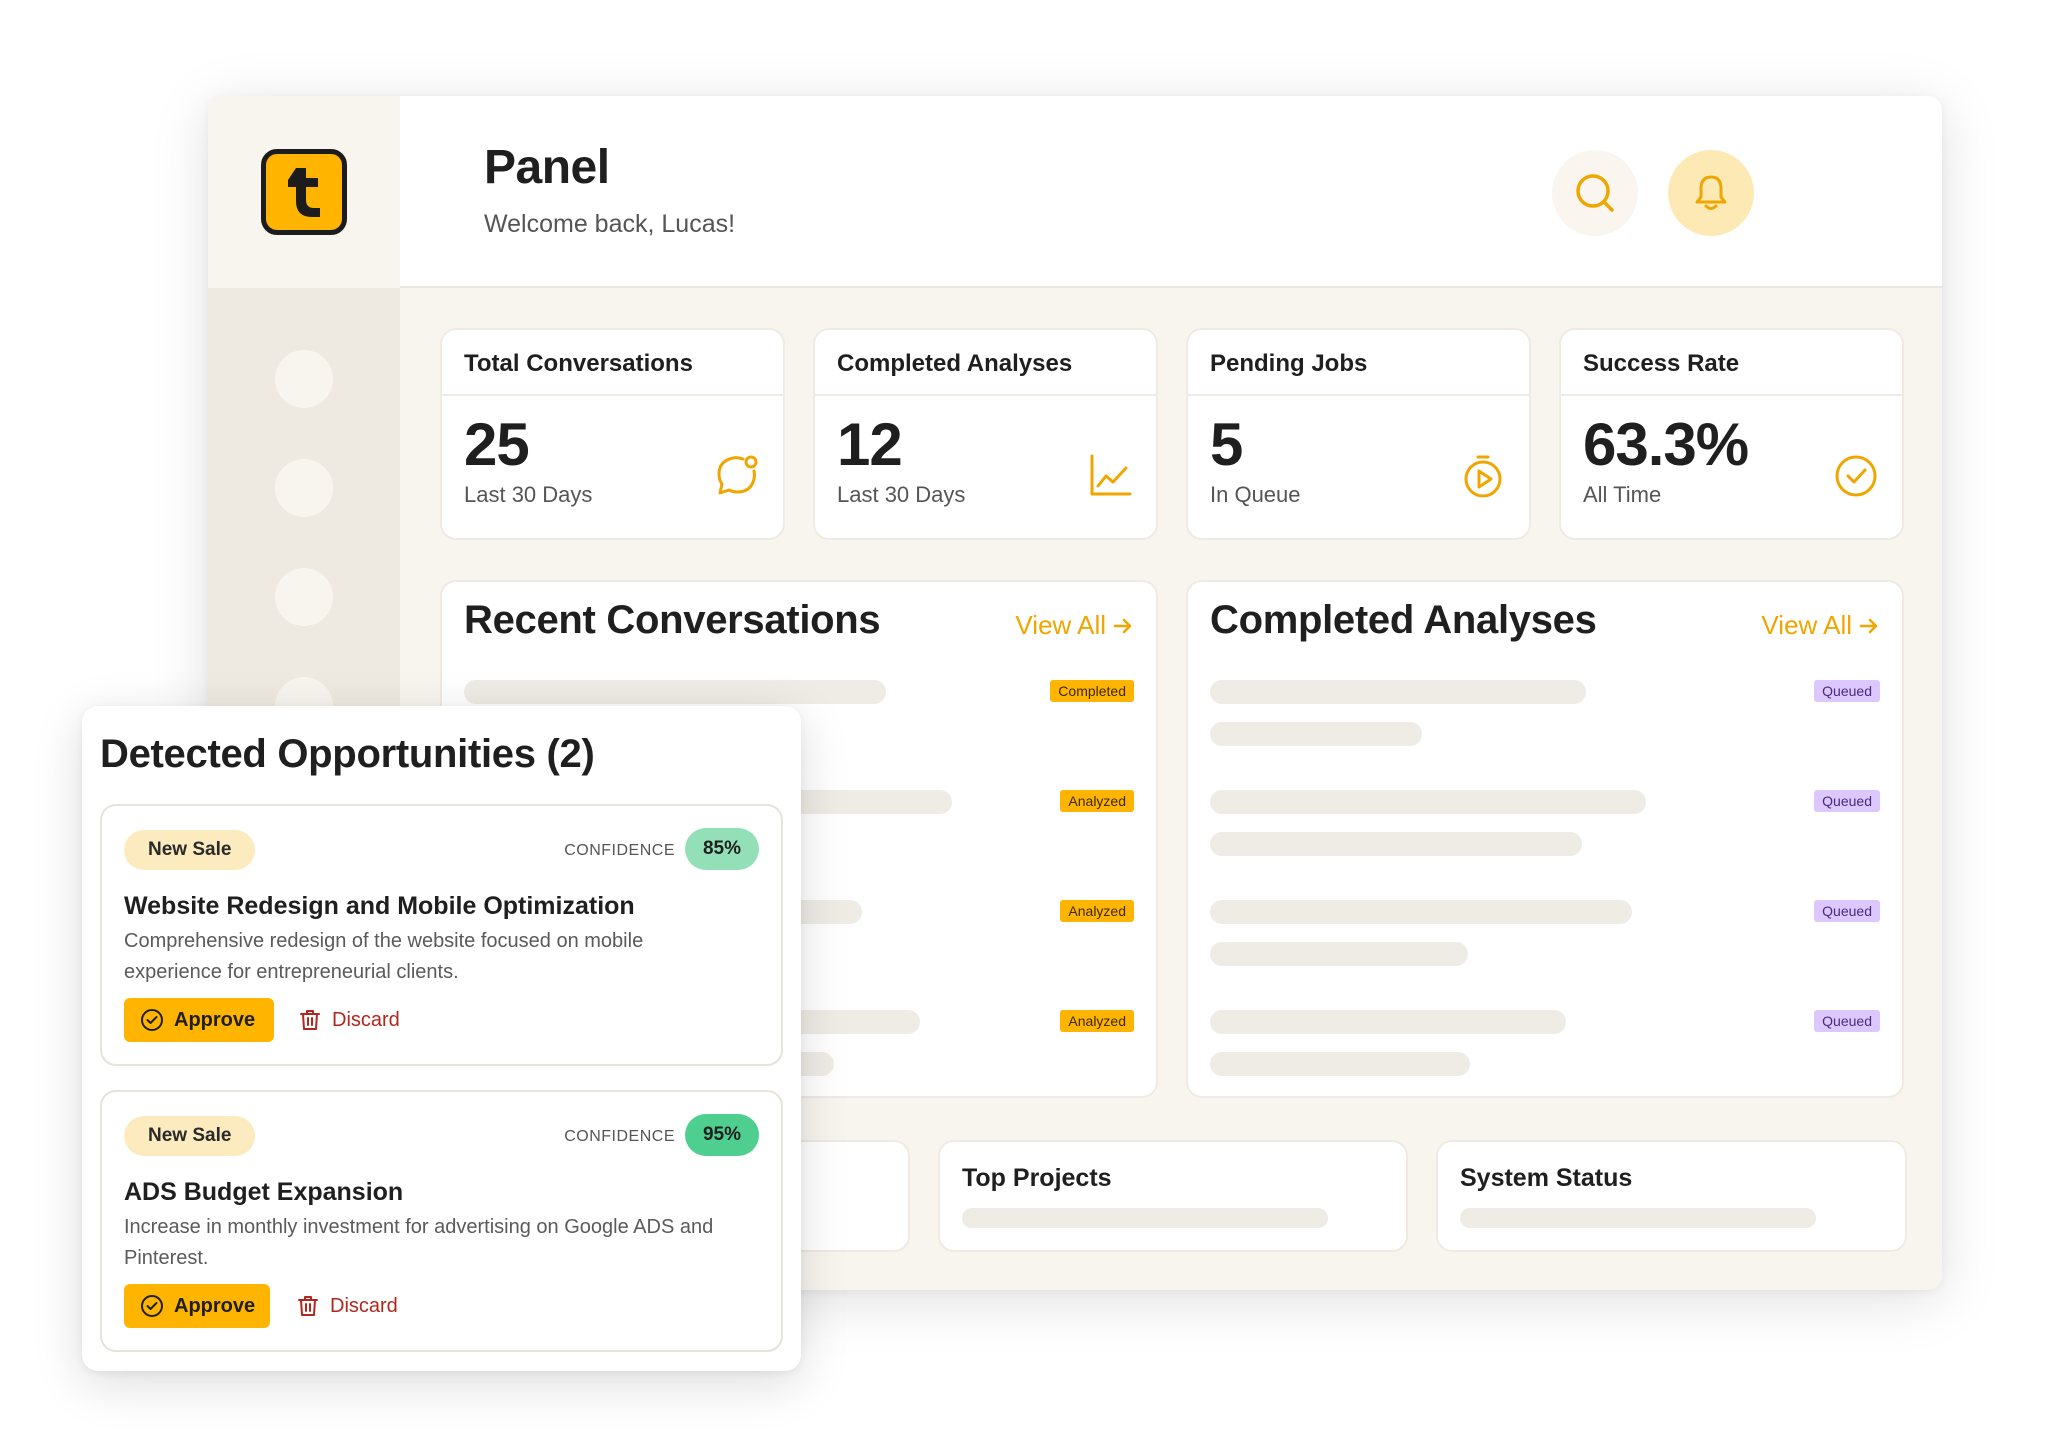 This screenshot has height=1437, width=2068. I want to click on stat-value: 25, so click(497, 444).